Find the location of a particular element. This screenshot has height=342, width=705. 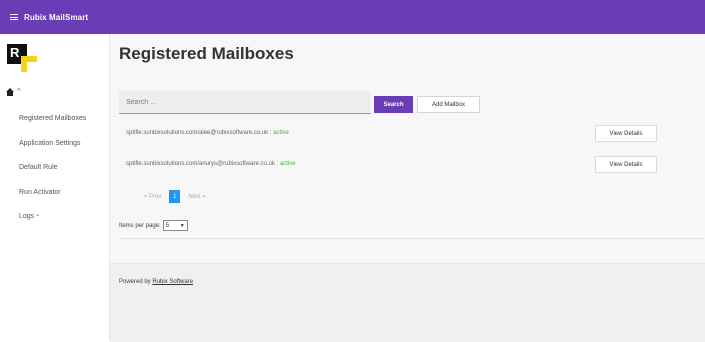

current-page-button: 1 is located at coordinates (175, 196).